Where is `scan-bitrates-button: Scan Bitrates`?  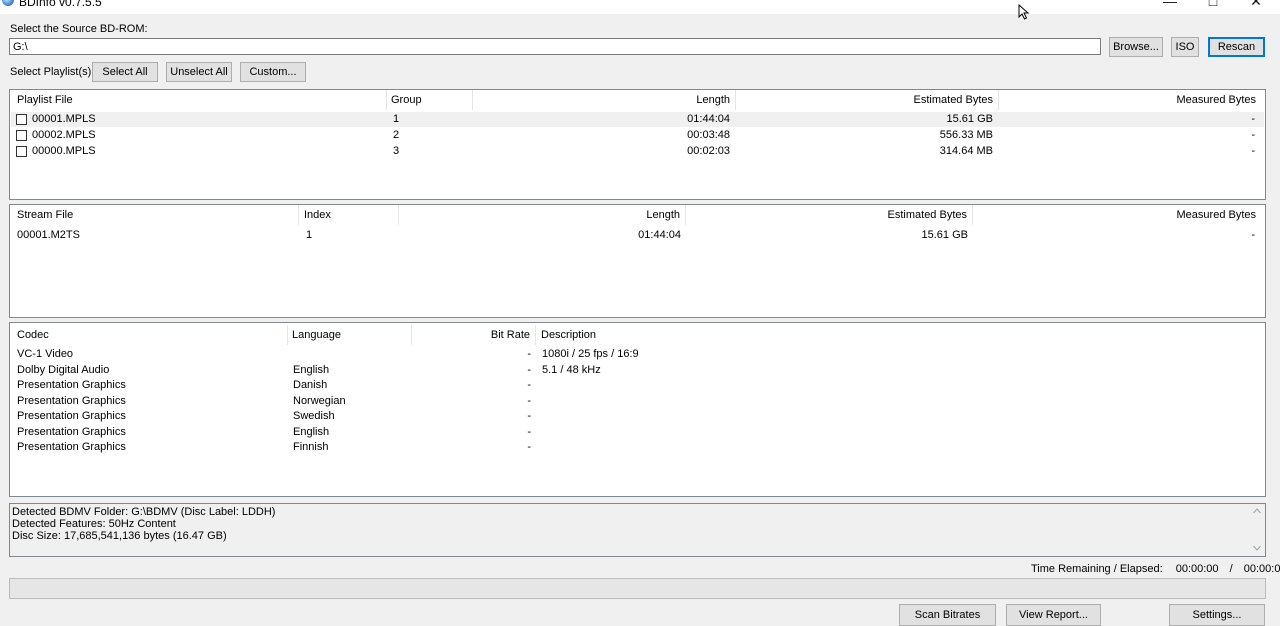 scan-bitrates-button: Scan Bitrates is located at coordinates (947, 615).